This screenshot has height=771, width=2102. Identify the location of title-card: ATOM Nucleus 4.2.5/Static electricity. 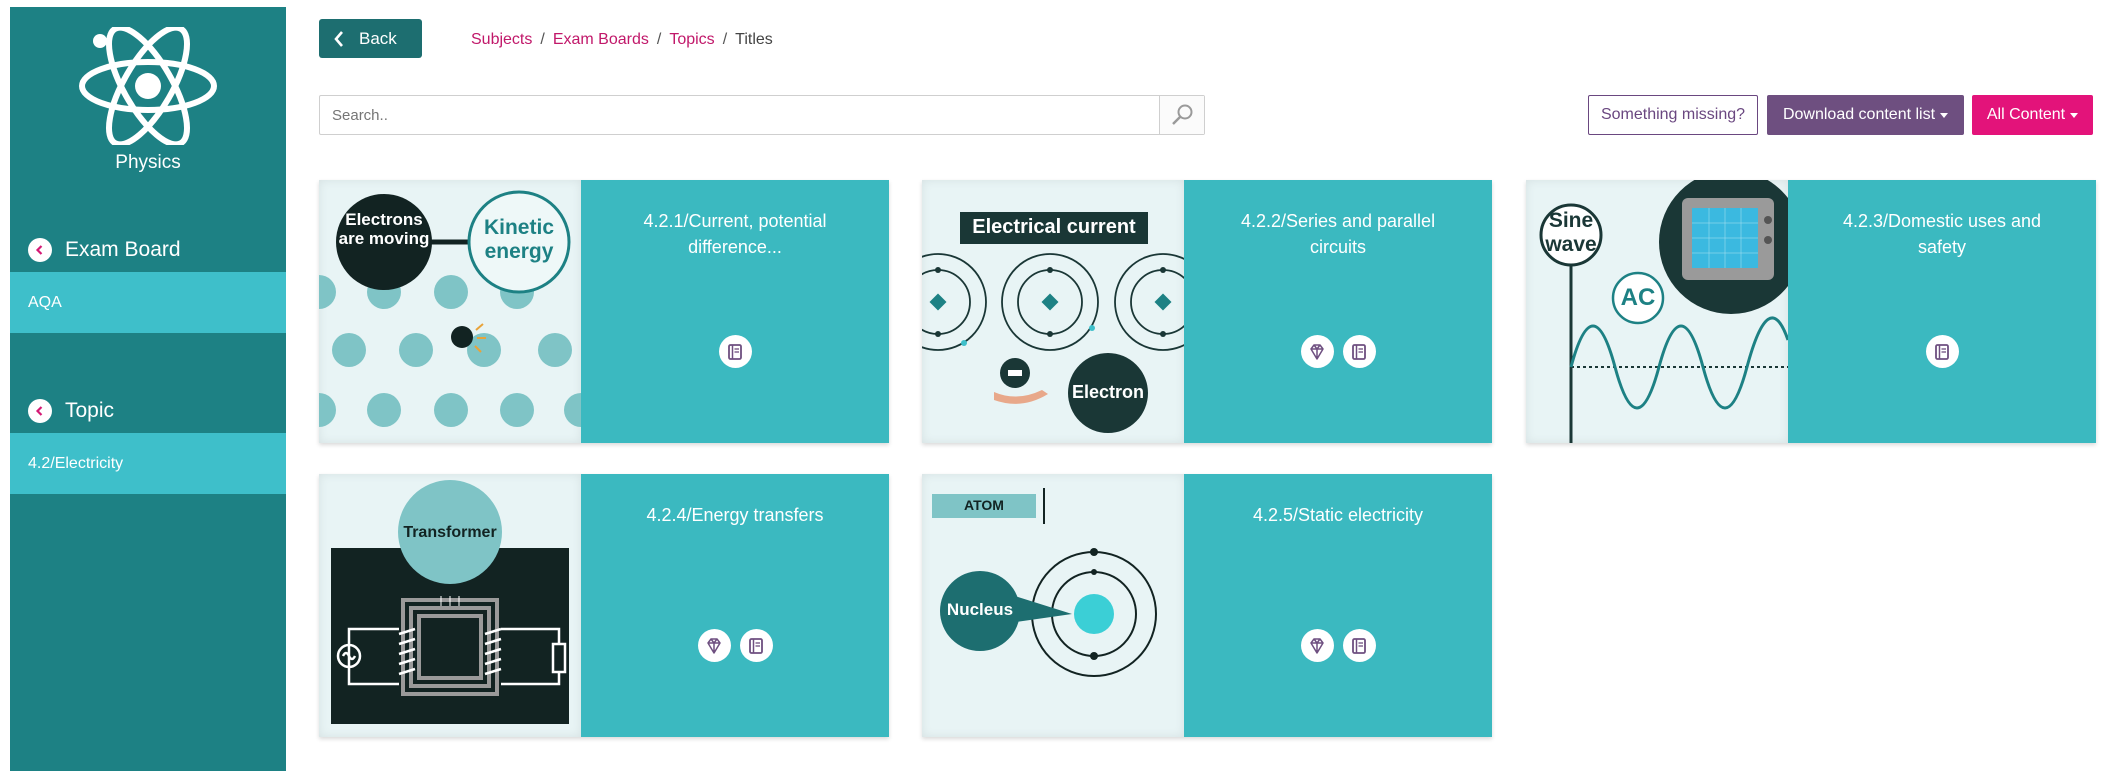
(1207, 605).